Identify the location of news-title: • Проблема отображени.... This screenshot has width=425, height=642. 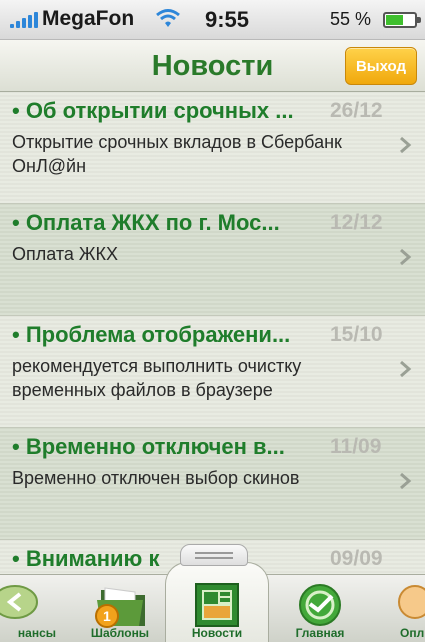
(151, 334).